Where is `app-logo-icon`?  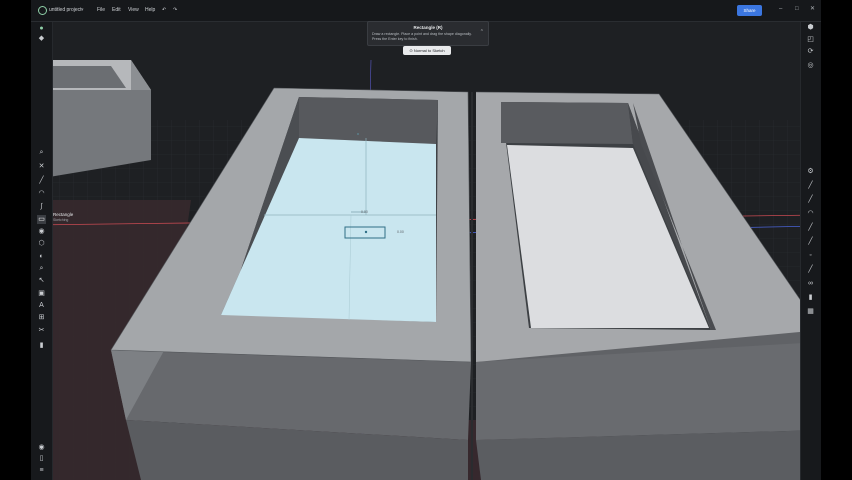
app-logo-icon is located at coordinates (42, 10).